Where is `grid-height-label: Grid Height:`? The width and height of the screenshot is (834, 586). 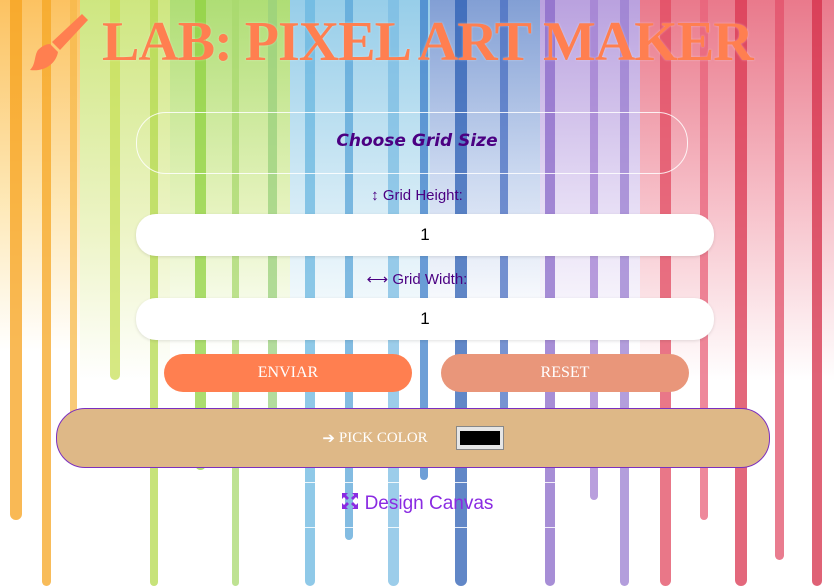 grid-height-label: Grid Height: is located at coordinates (422, 195).